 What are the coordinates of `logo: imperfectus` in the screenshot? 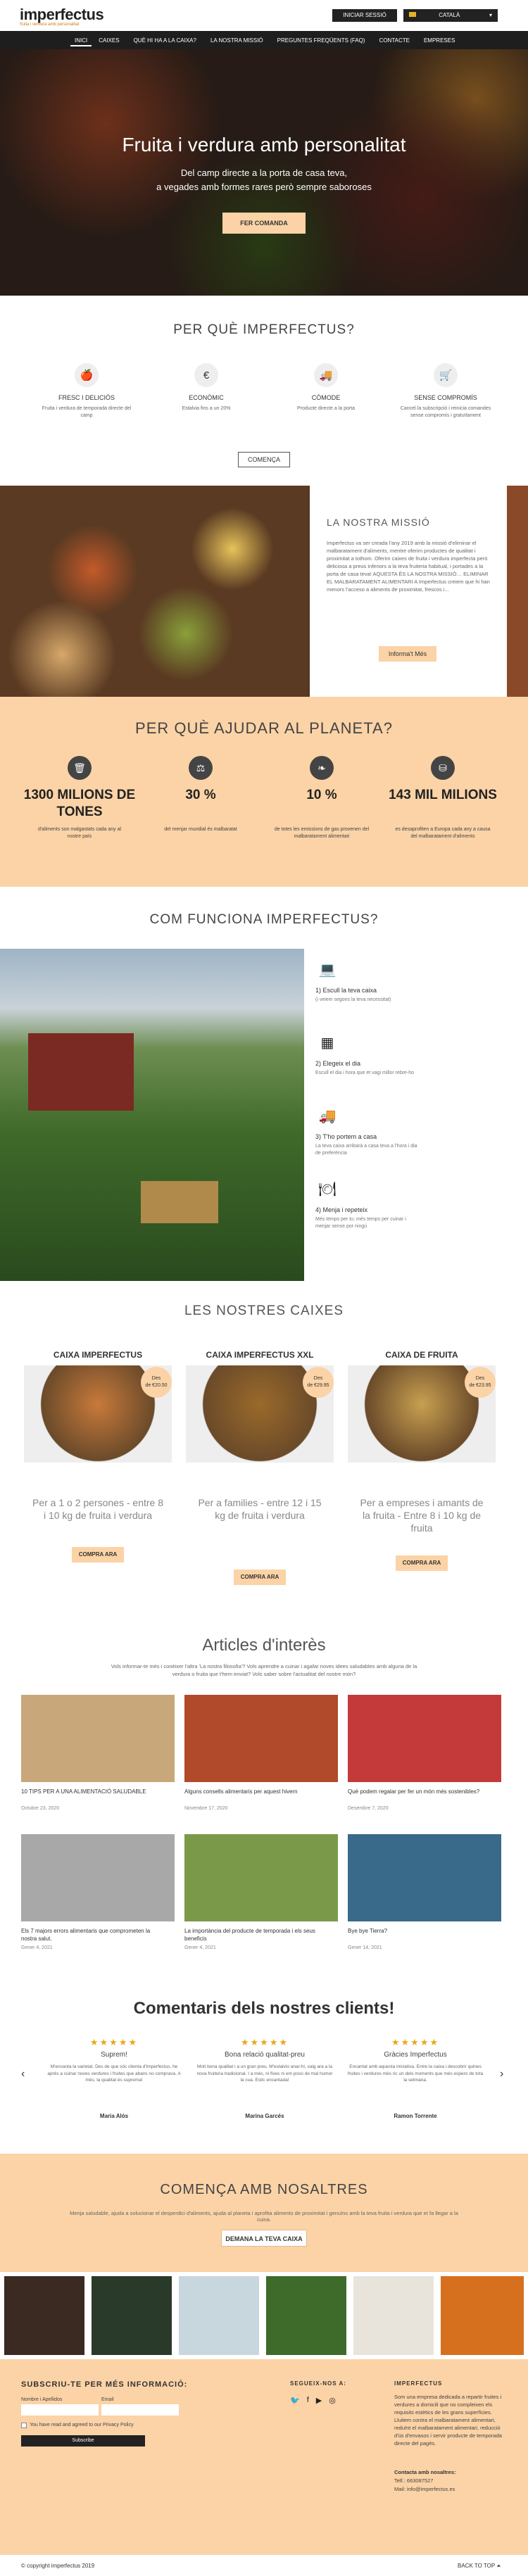 It's located at (62, 15).